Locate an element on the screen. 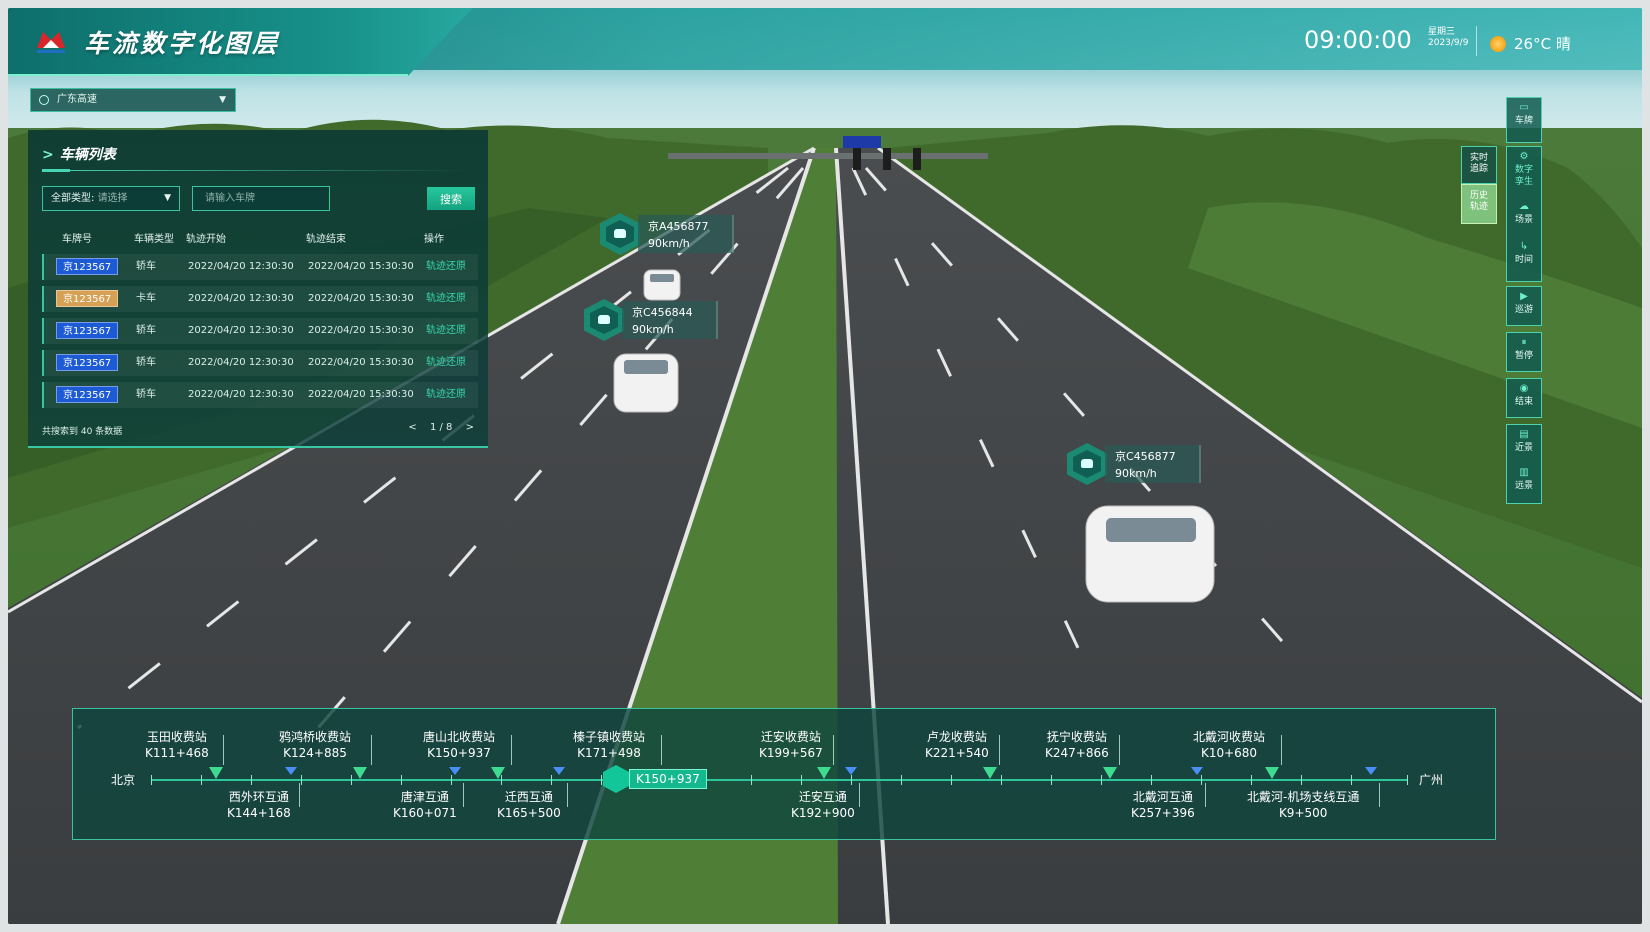  stop-icon: ◉ is located at coordinates (1524, 388).